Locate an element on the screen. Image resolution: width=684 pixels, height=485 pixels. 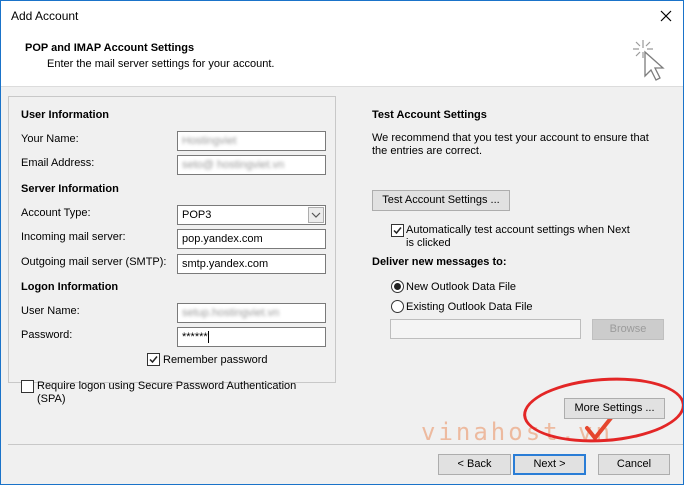
account-type-select: POP3 is located at coordinates (251, 215).